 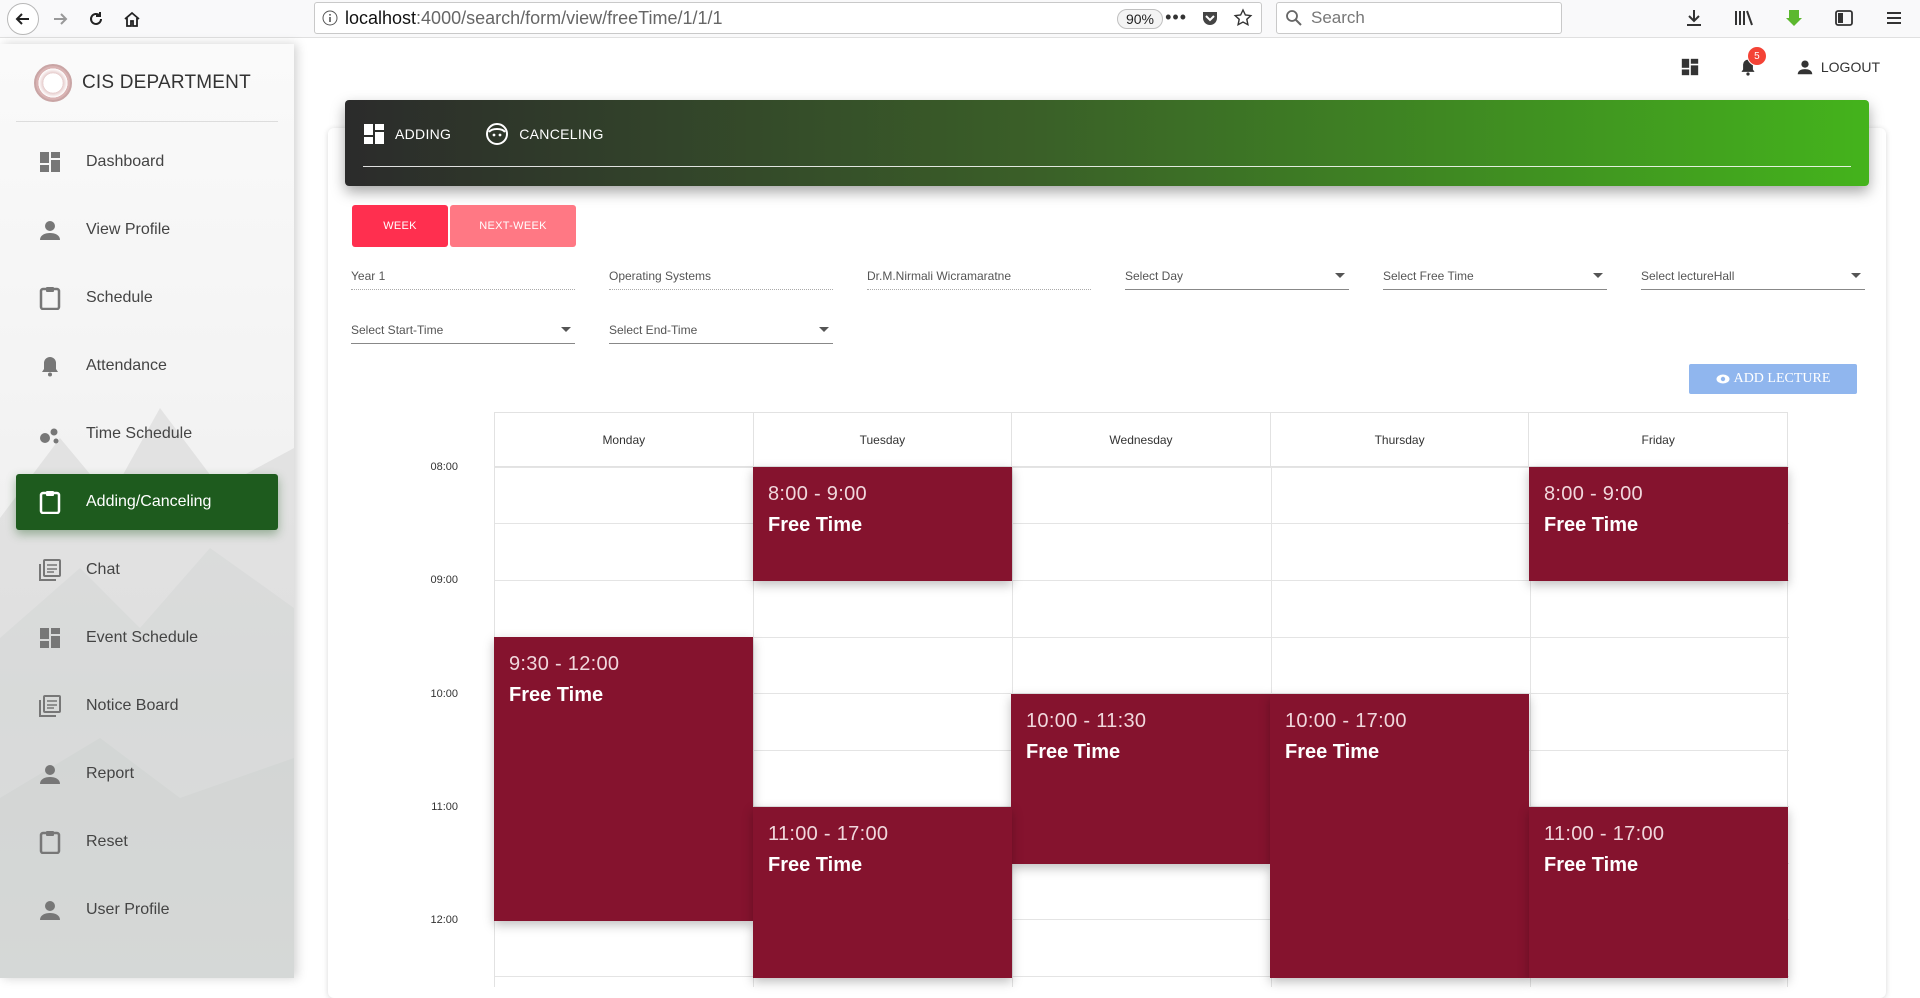 What do you see at coordinates (1780, 61) in the screenshot?
I see `top-navbar: 5 LOGOUT` at bounding box center [1780, 61].